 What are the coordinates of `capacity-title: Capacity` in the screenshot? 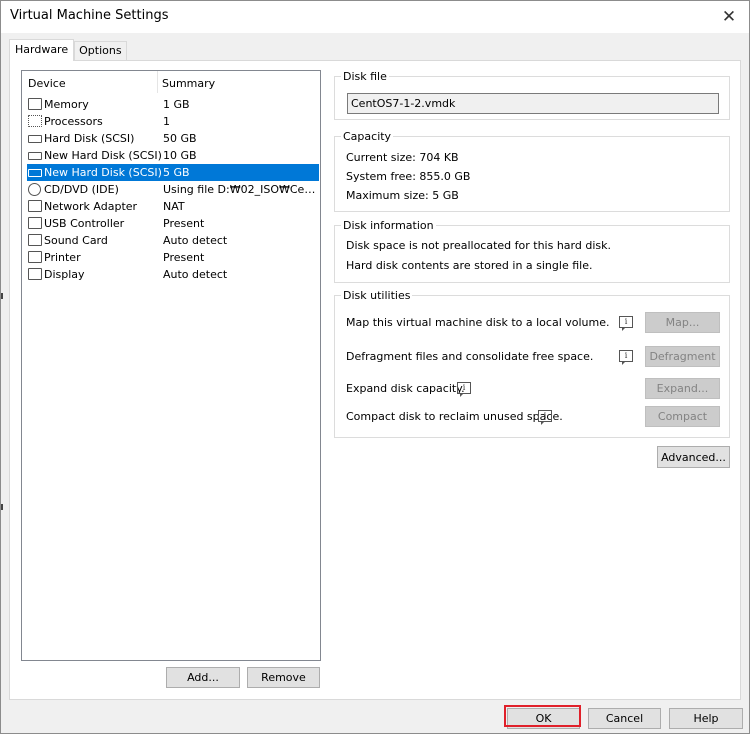 It's located at (367, 136).